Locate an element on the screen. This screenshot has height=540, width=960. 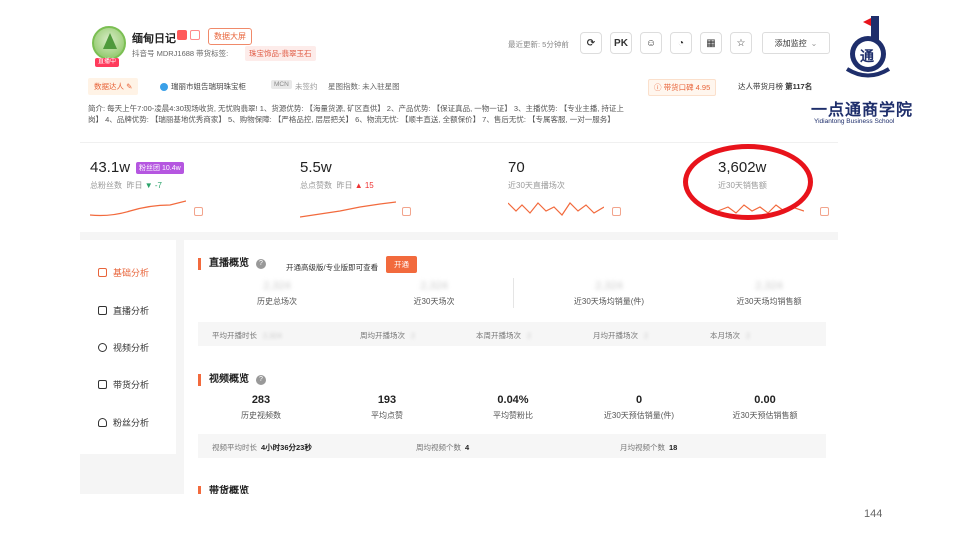
metric-value: 0.04% is located at coordinates (513, 400).